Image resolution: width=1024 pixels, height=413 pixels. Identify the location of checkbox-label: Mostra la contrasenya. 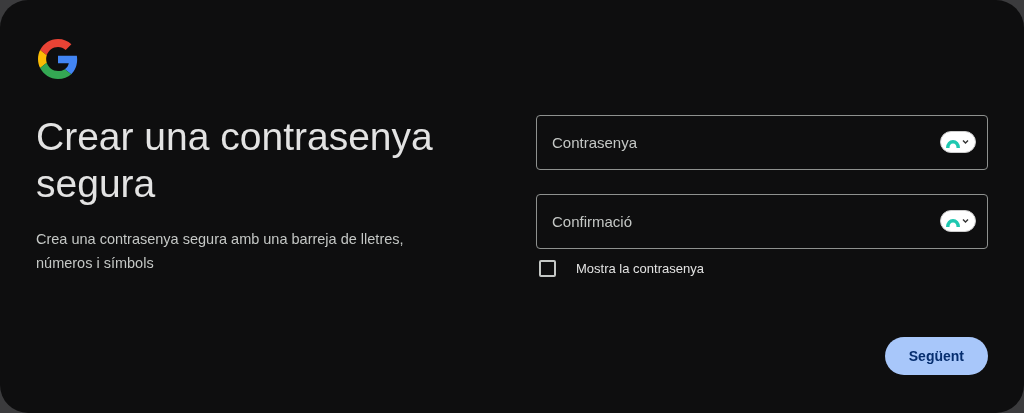
(640, 268).